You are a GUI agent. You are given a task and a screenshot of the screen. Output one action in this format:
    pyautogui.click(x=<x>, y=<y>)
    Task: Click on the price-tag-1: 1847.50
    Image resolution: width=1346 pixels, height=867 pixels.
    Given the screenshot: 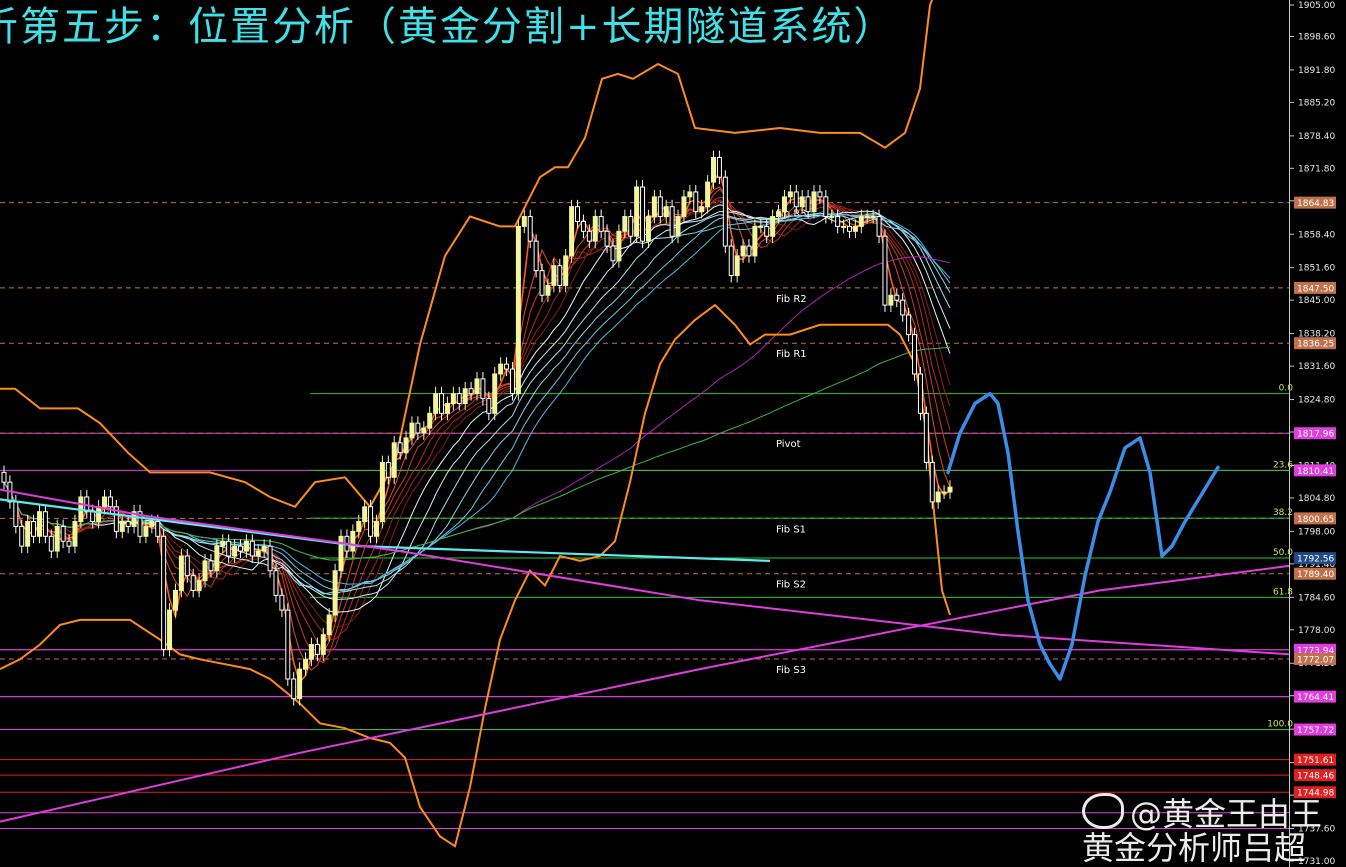 What is the action you would take?
    pyautogui.click(x=1315, y=289)
    